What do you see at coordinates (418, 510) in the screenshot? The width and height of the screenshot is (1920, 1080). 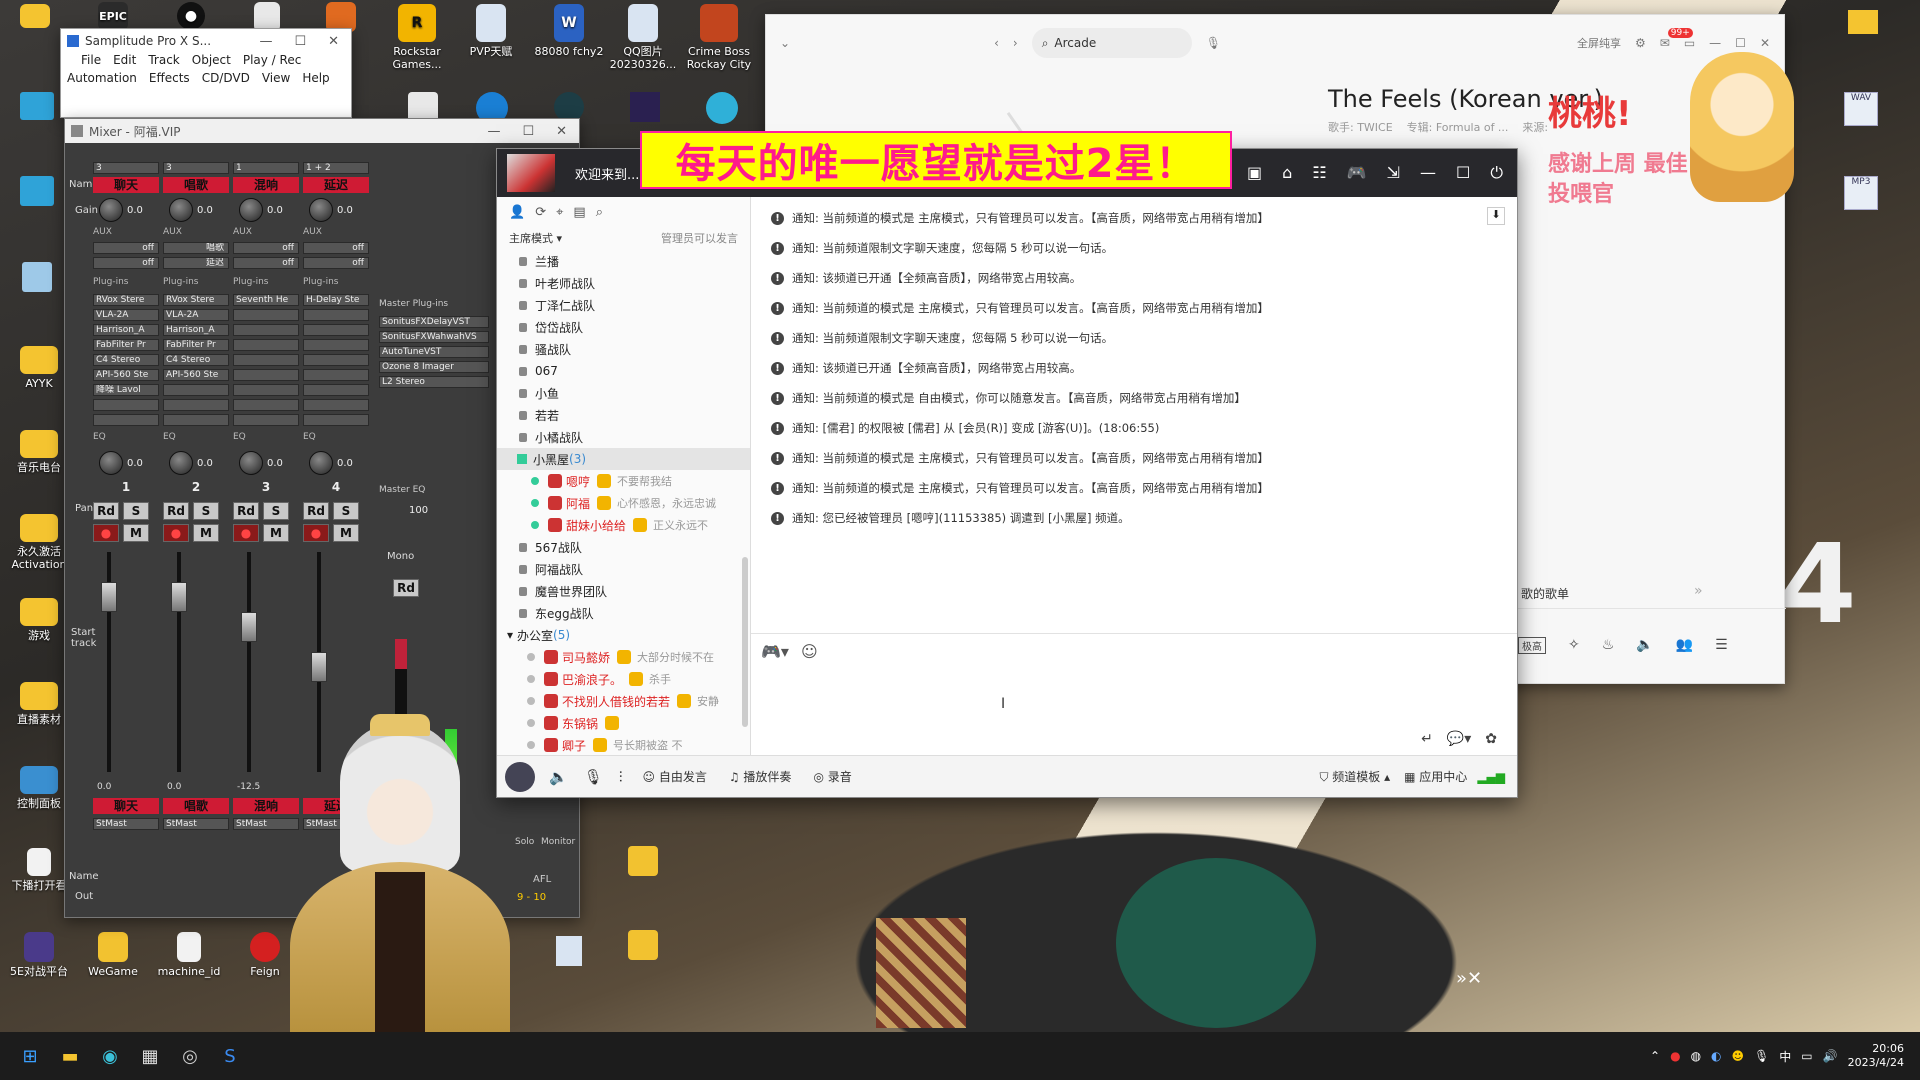 I see `master-pan-value: 100` at bounding box center [418, 510].